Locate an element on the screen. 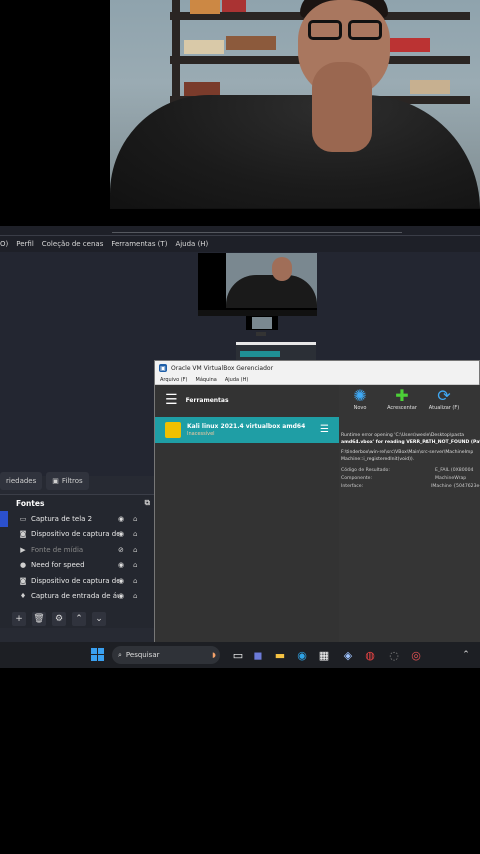  store-icon: ▦ is located at coordinates (324, 655).